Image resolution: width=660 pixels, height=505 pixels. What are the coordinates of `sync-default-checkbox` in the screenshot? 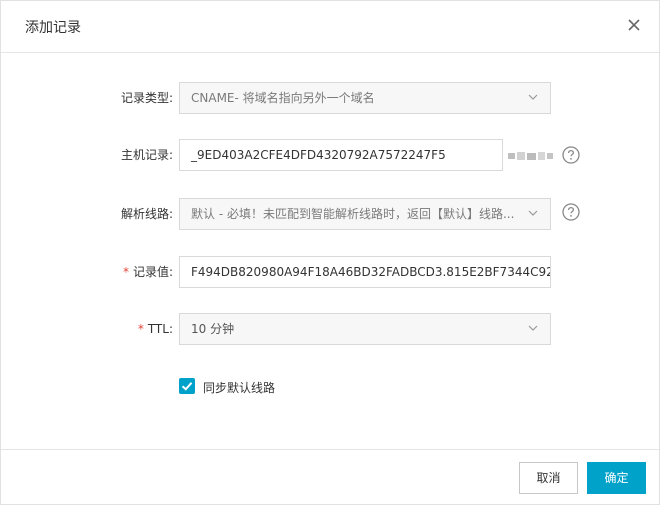 It's located at (187, 386).